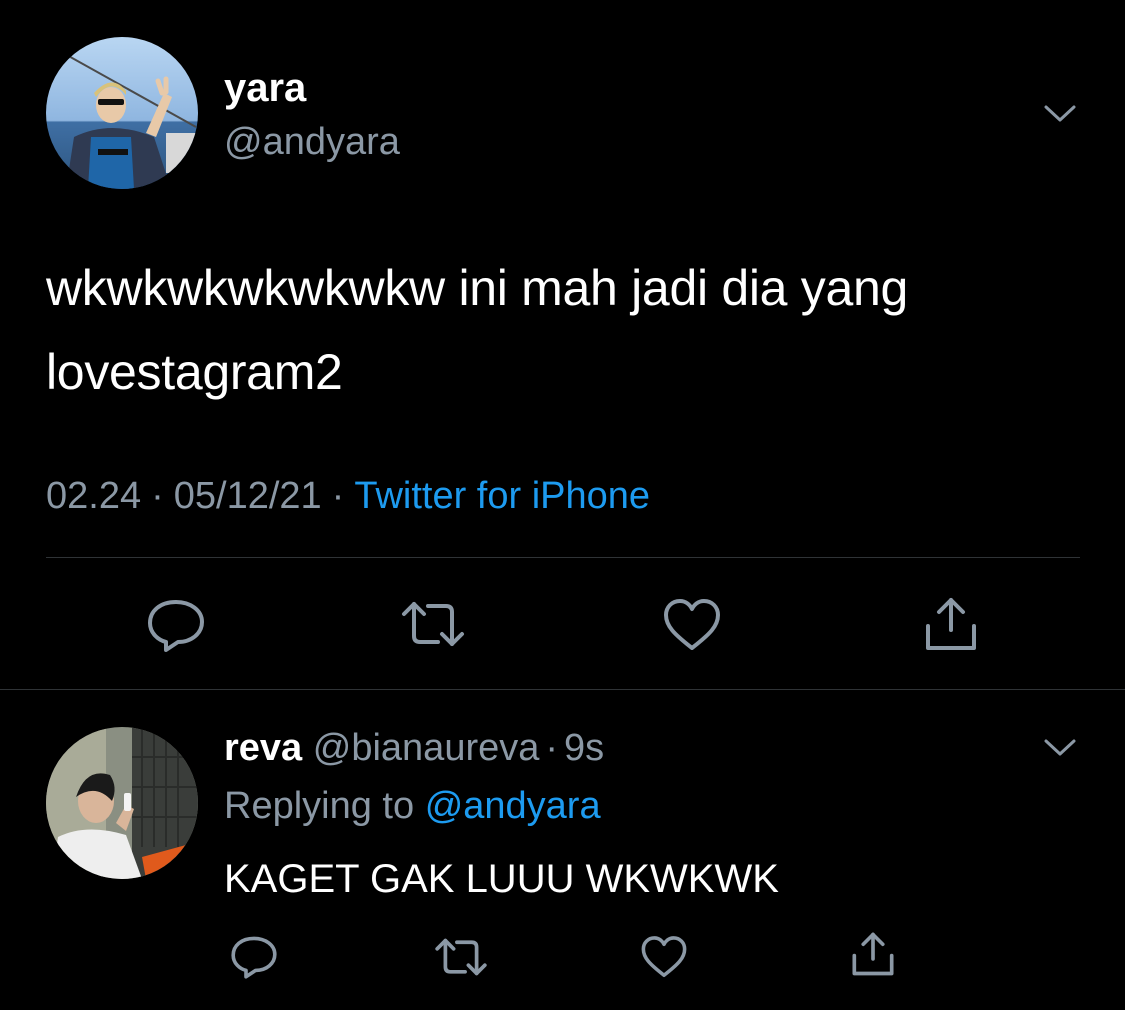  I want to click on reply-header: reva @bianaureva · 9s, so click(414, 748).